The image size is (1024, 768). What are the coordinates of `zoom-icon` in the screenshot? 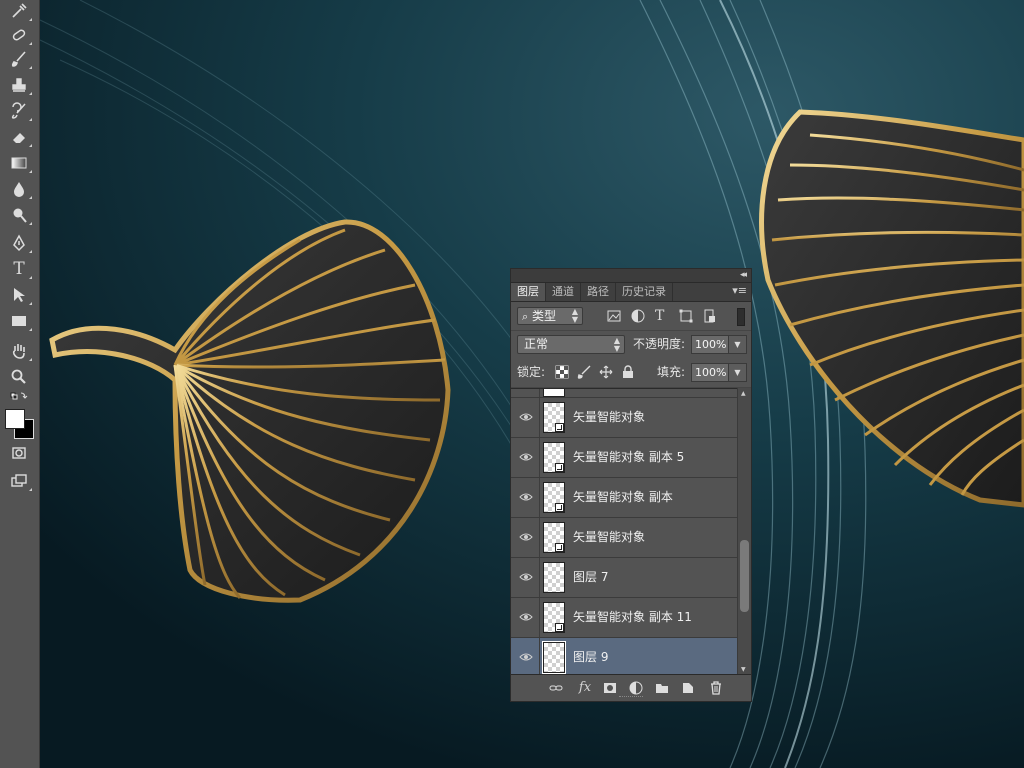 It's located at (19, 377).